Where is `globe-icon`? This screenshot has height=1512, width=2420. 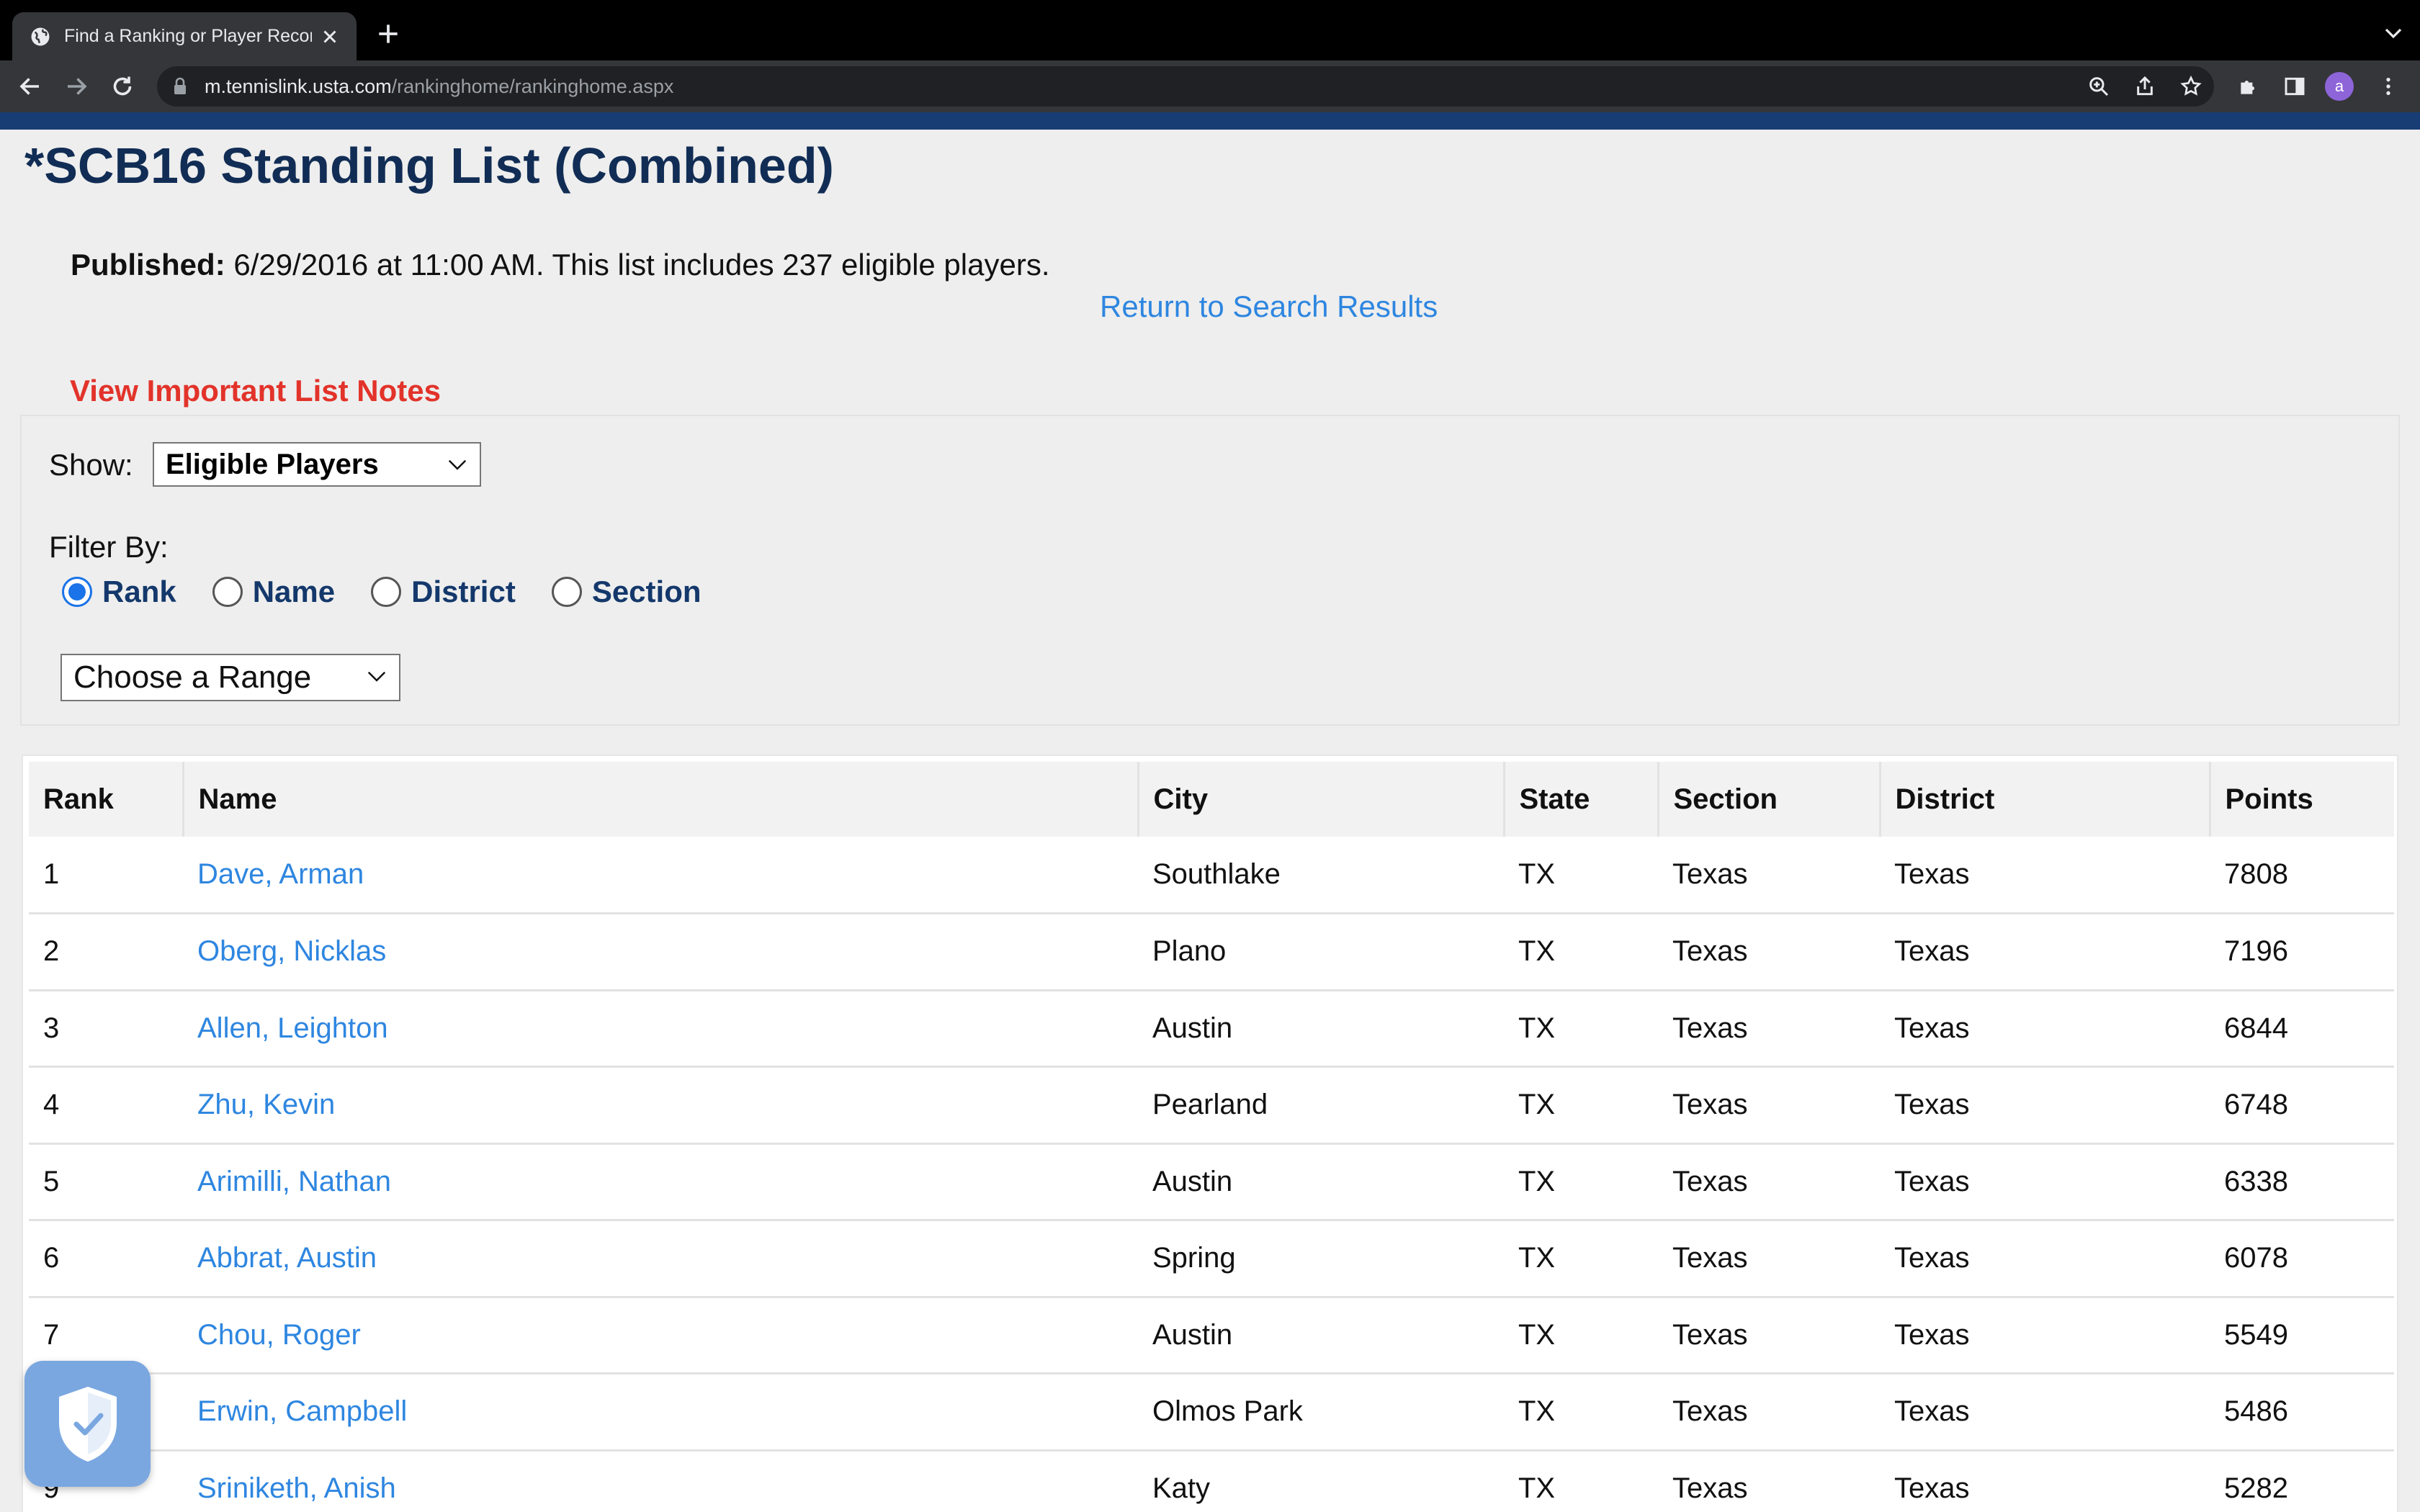
globe-icon is located at coordinates (40, 36).